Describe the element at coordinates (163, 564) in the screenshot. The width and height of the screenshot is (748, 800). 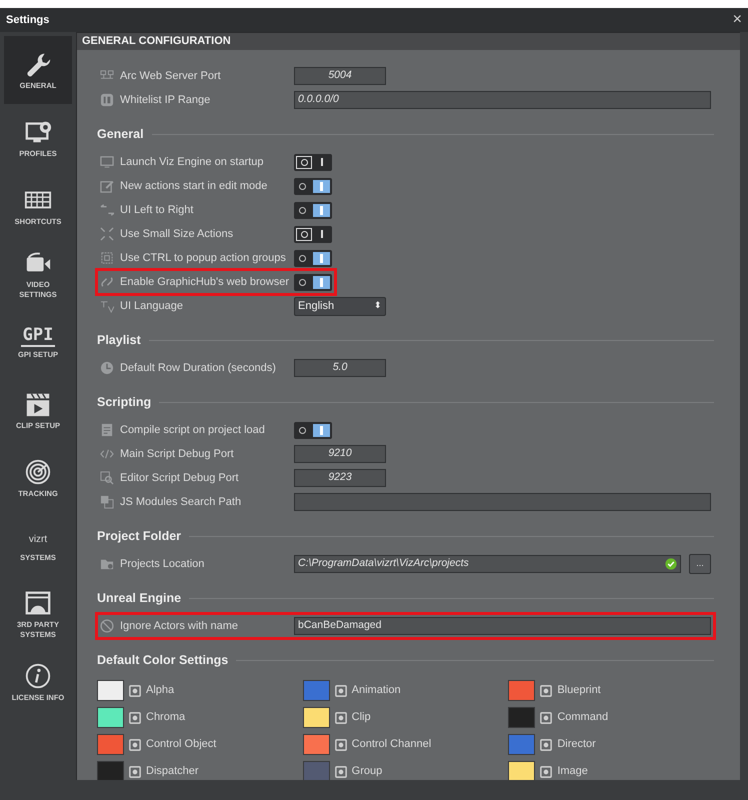
I see `setting-label: Projects Location` at that location.